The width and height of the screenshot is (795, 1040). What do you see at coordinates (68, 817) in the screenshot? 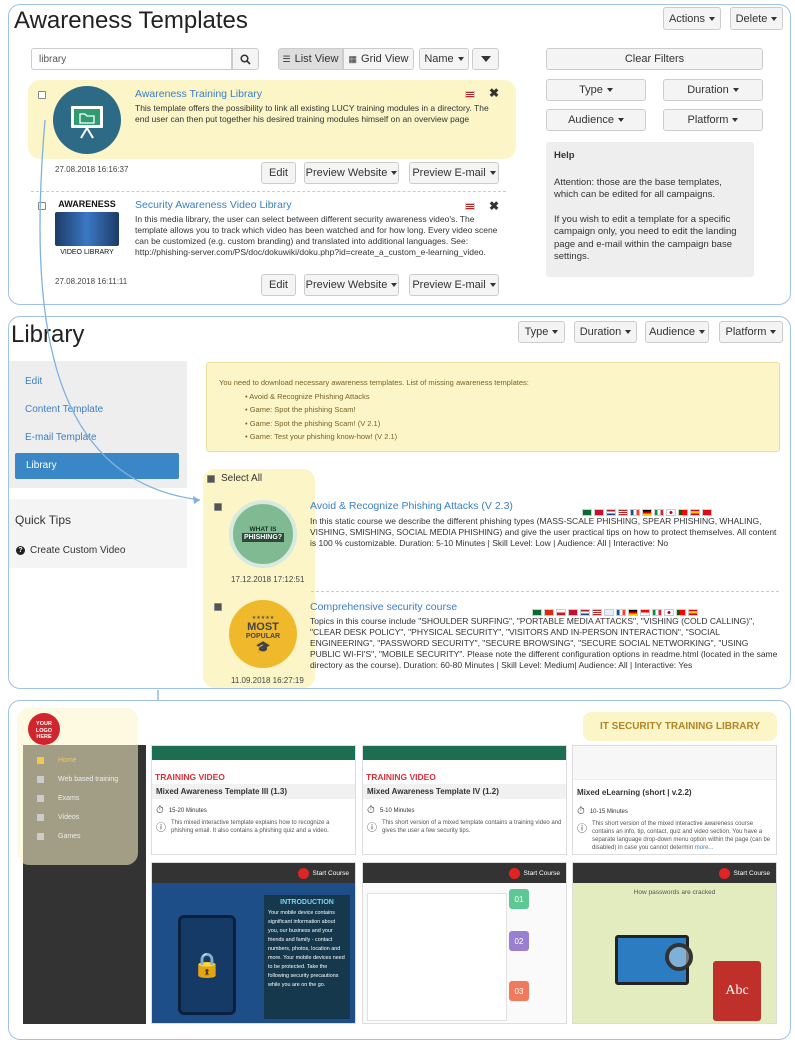
I see `menu-videos: Videos` at bounding box center [68, 817].